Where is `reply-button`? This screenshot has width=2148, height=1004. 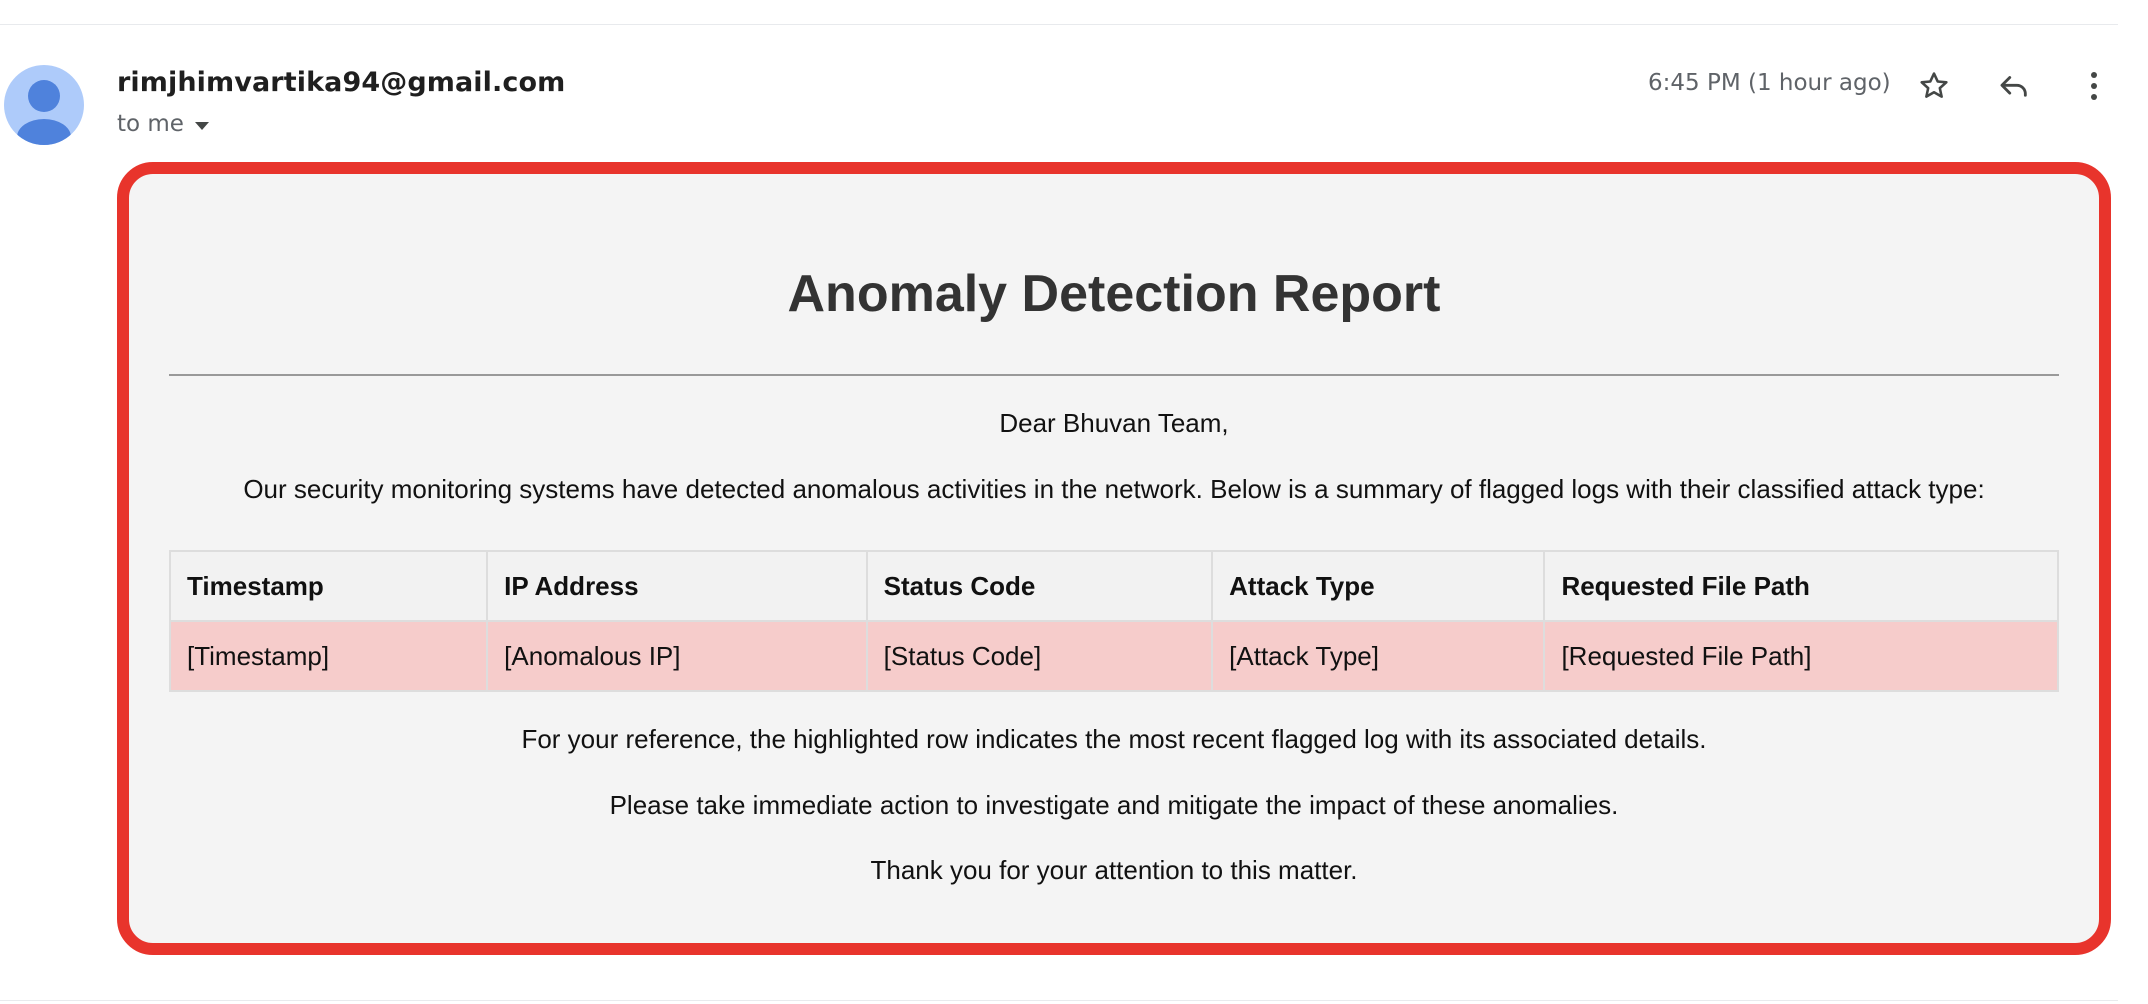 reply-button is located at coordinates (2014, 86).